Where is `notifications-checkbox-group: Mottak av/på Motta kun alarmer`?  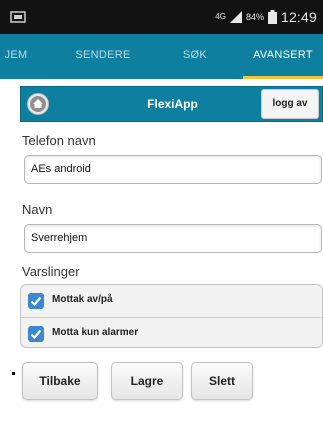
notifications-checkbox-group: Mottak av/på Motta kun alarmer is located at coordinates (171, 316).